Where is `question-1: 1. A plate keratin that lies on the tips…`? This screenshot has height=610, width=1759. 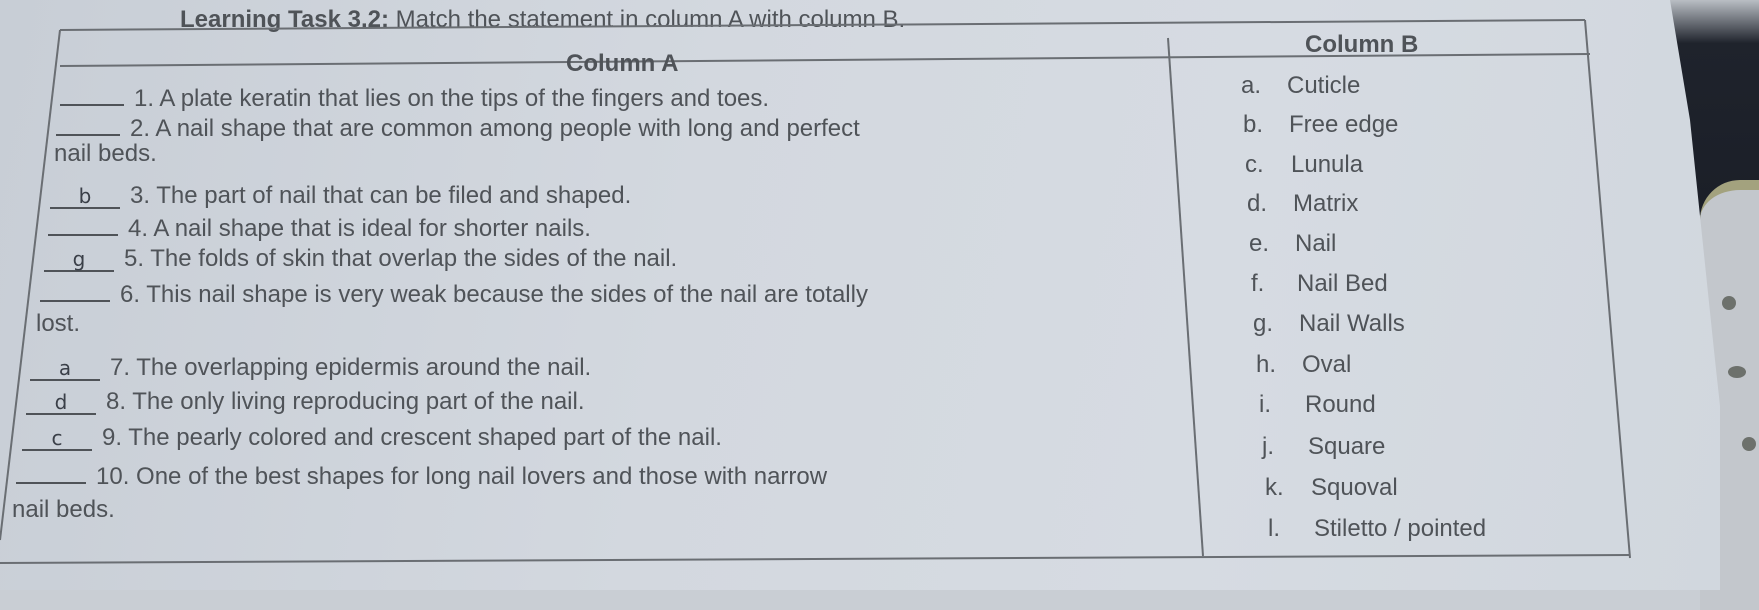 question-1: 1. A plate keratin that lies on the tips… is located at coordinates (414, 98).